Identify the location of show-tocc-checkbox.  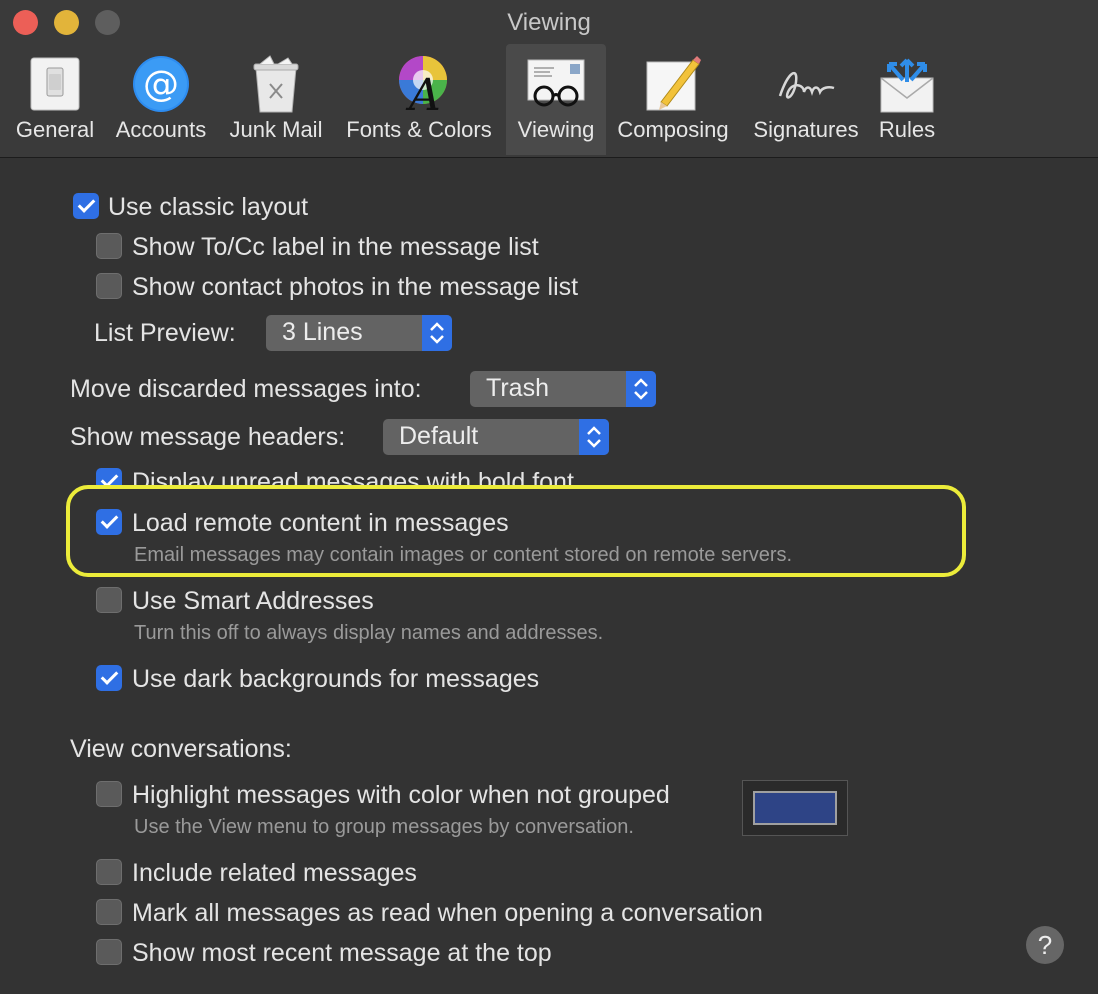
(109, 246).